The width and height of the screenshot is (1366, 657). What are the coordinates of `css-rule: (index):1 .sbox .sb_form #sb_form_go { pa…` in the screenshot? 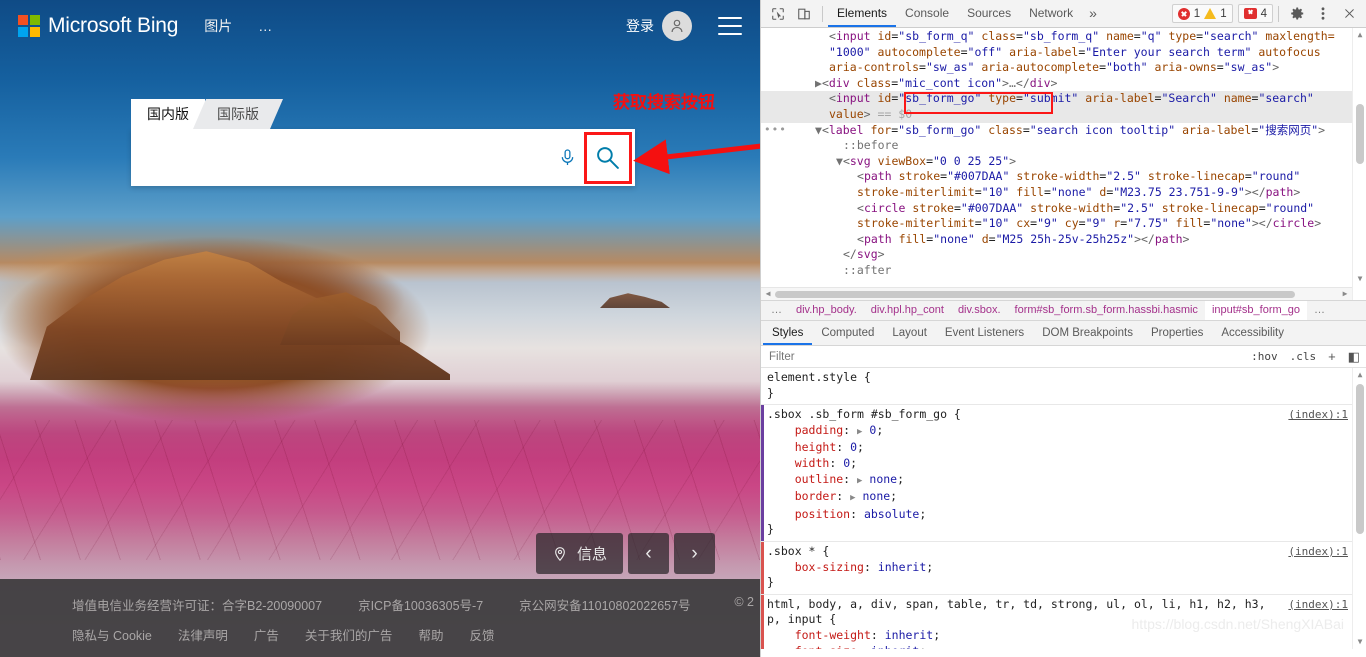 It's located at (1063, 473).